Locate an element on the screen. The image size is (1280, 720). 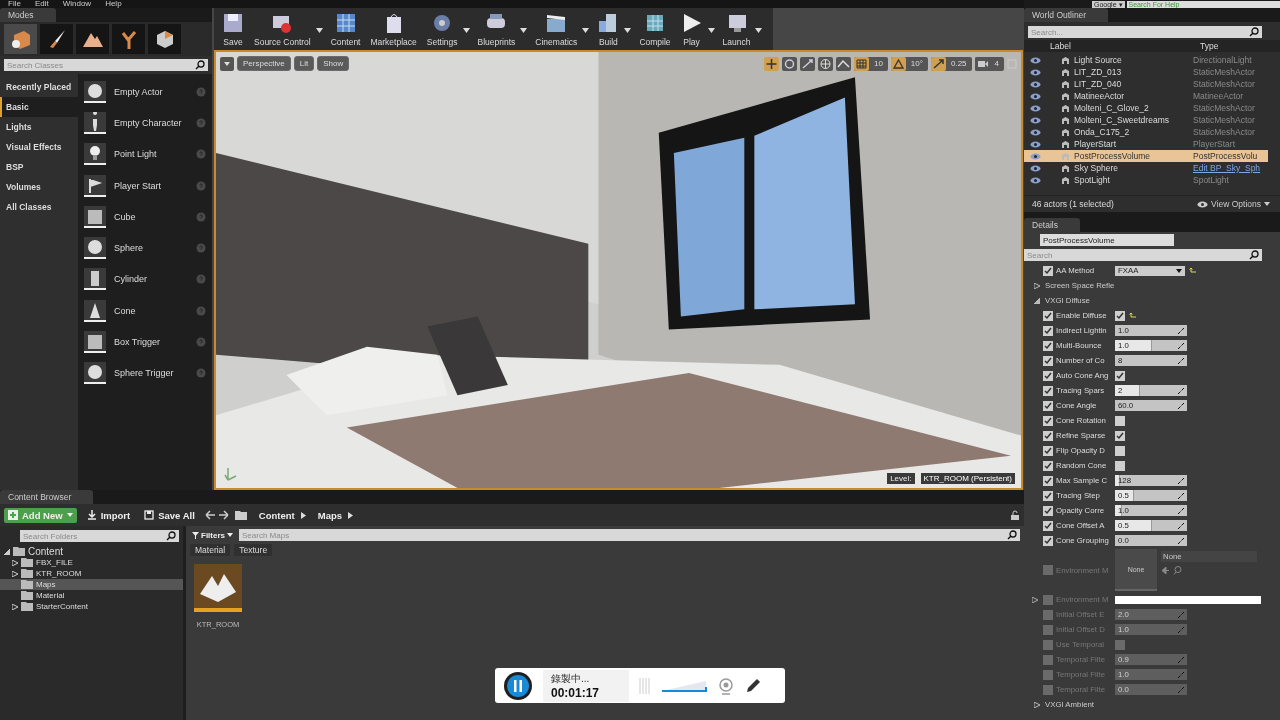
toolbar-button: Import is located at coordinates (108, 515).